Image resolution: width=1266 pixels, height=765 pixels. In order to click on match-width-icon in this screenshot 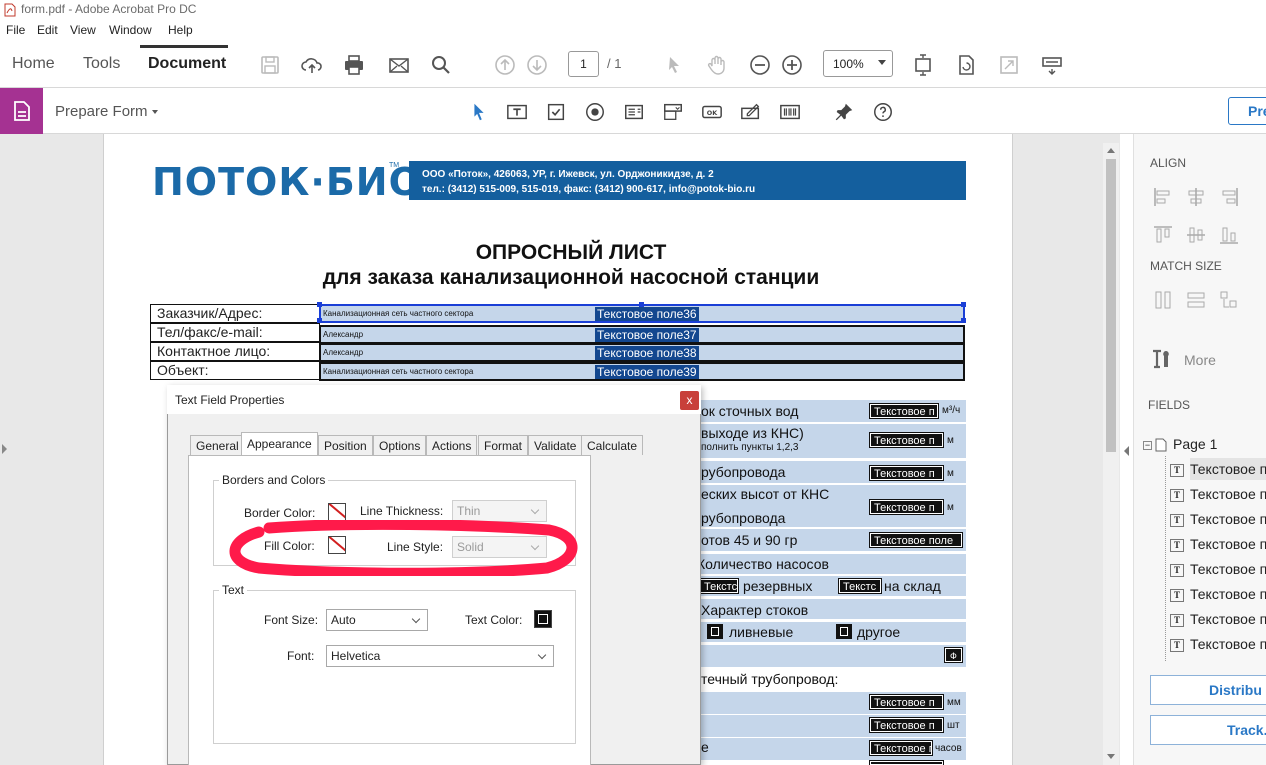, I will do `click(1163, 300)`.